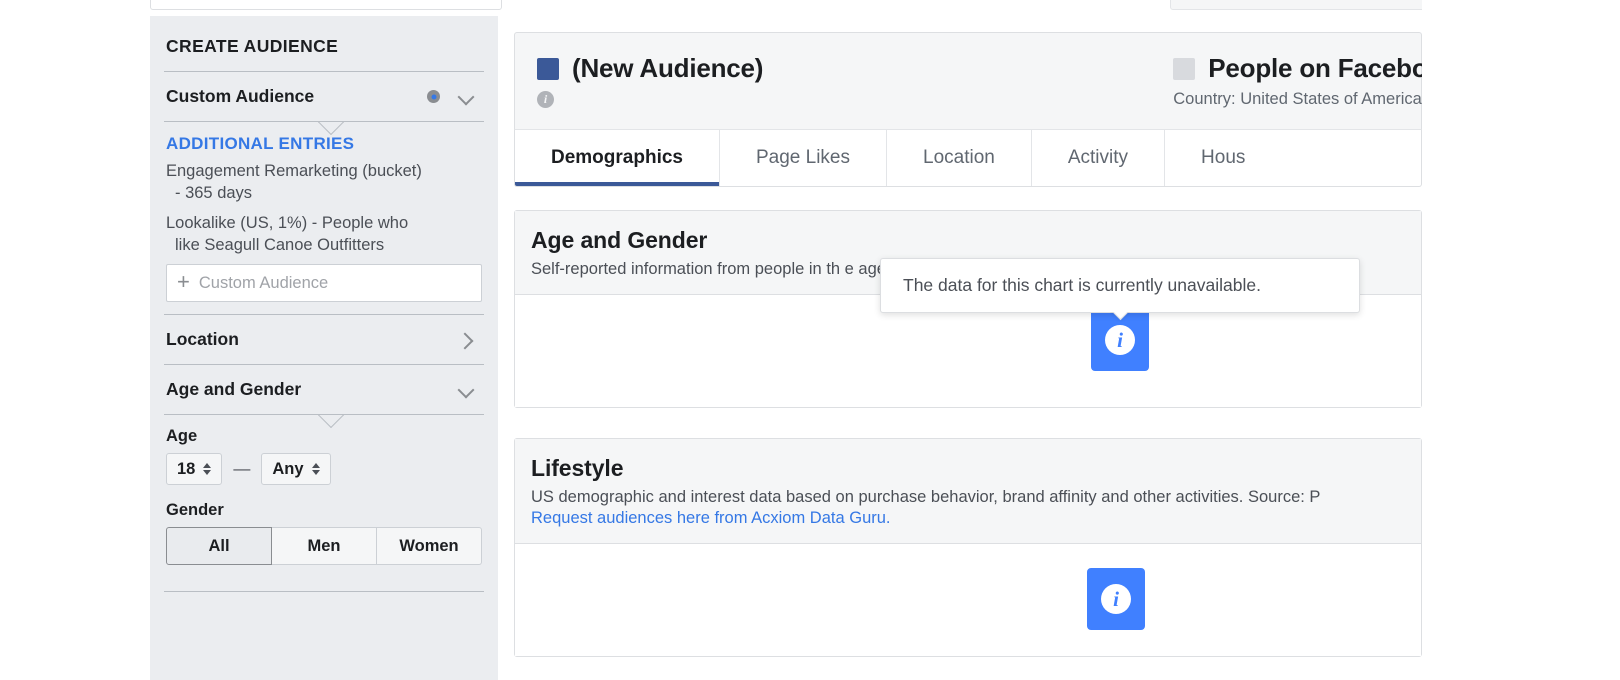 This screenshot has height=680, width=1620. I want to click on chart-unavailable-info-button: i, so click(1116, 599).